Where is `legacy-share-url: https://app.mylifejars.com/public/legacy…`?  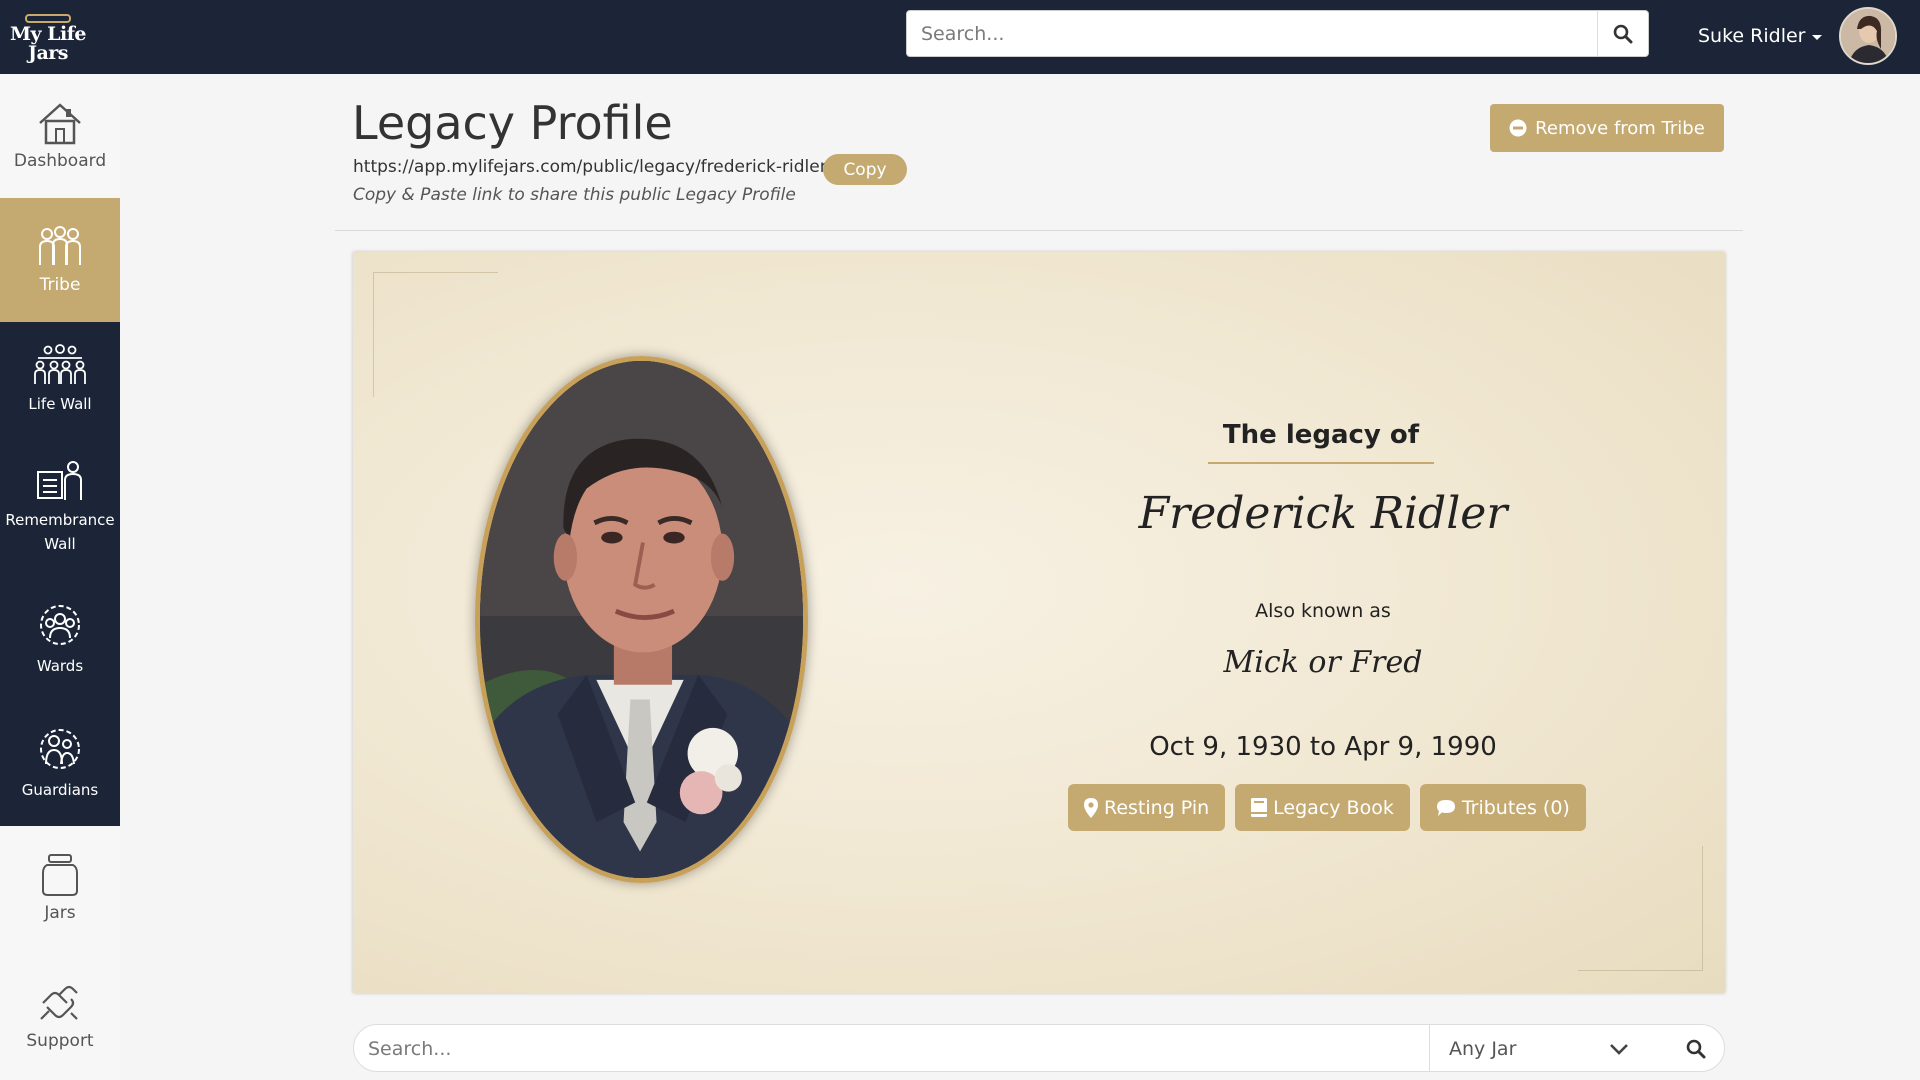 legacy-share-url: https://app.mylifejars.com/public/legacy… is located at coordinates (590, 167).